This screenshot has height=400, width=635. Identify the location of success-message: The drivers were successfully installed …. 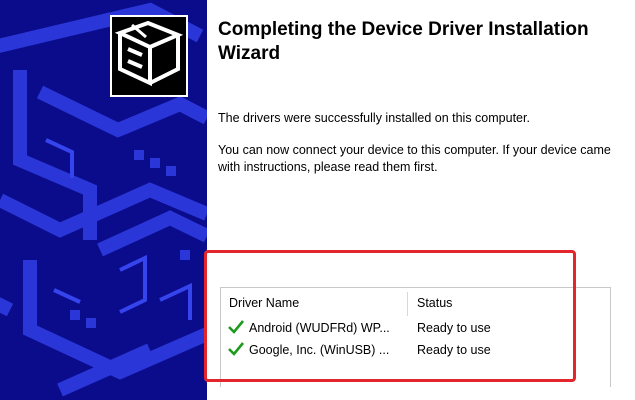
(374, 118).